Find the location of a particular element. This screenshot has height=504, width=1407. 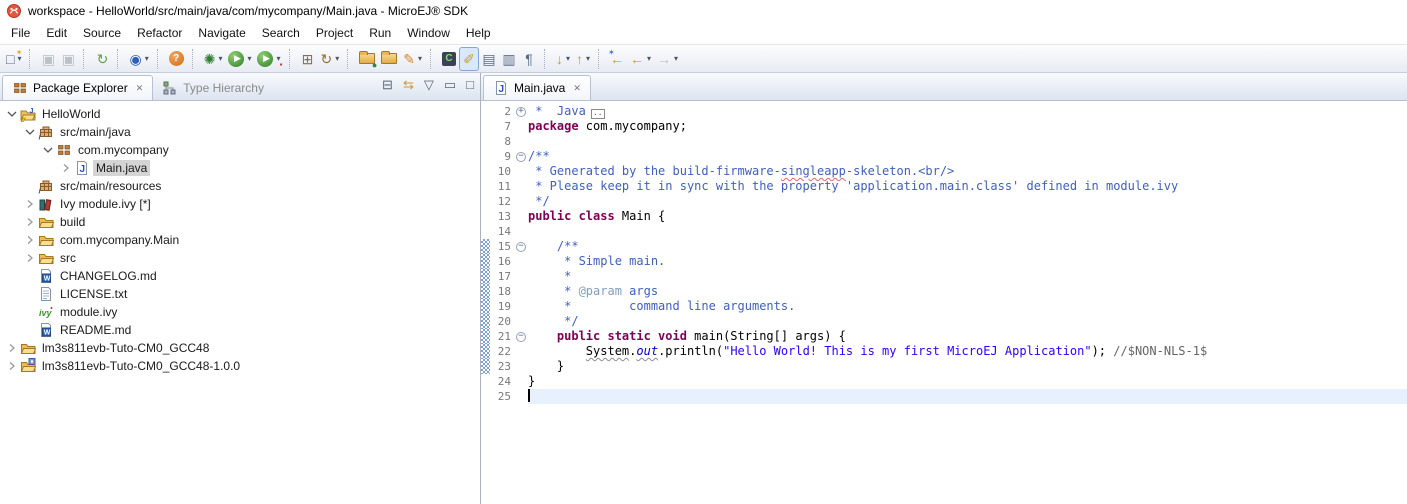

menu-project: Project is located at coordinates (334, 33).